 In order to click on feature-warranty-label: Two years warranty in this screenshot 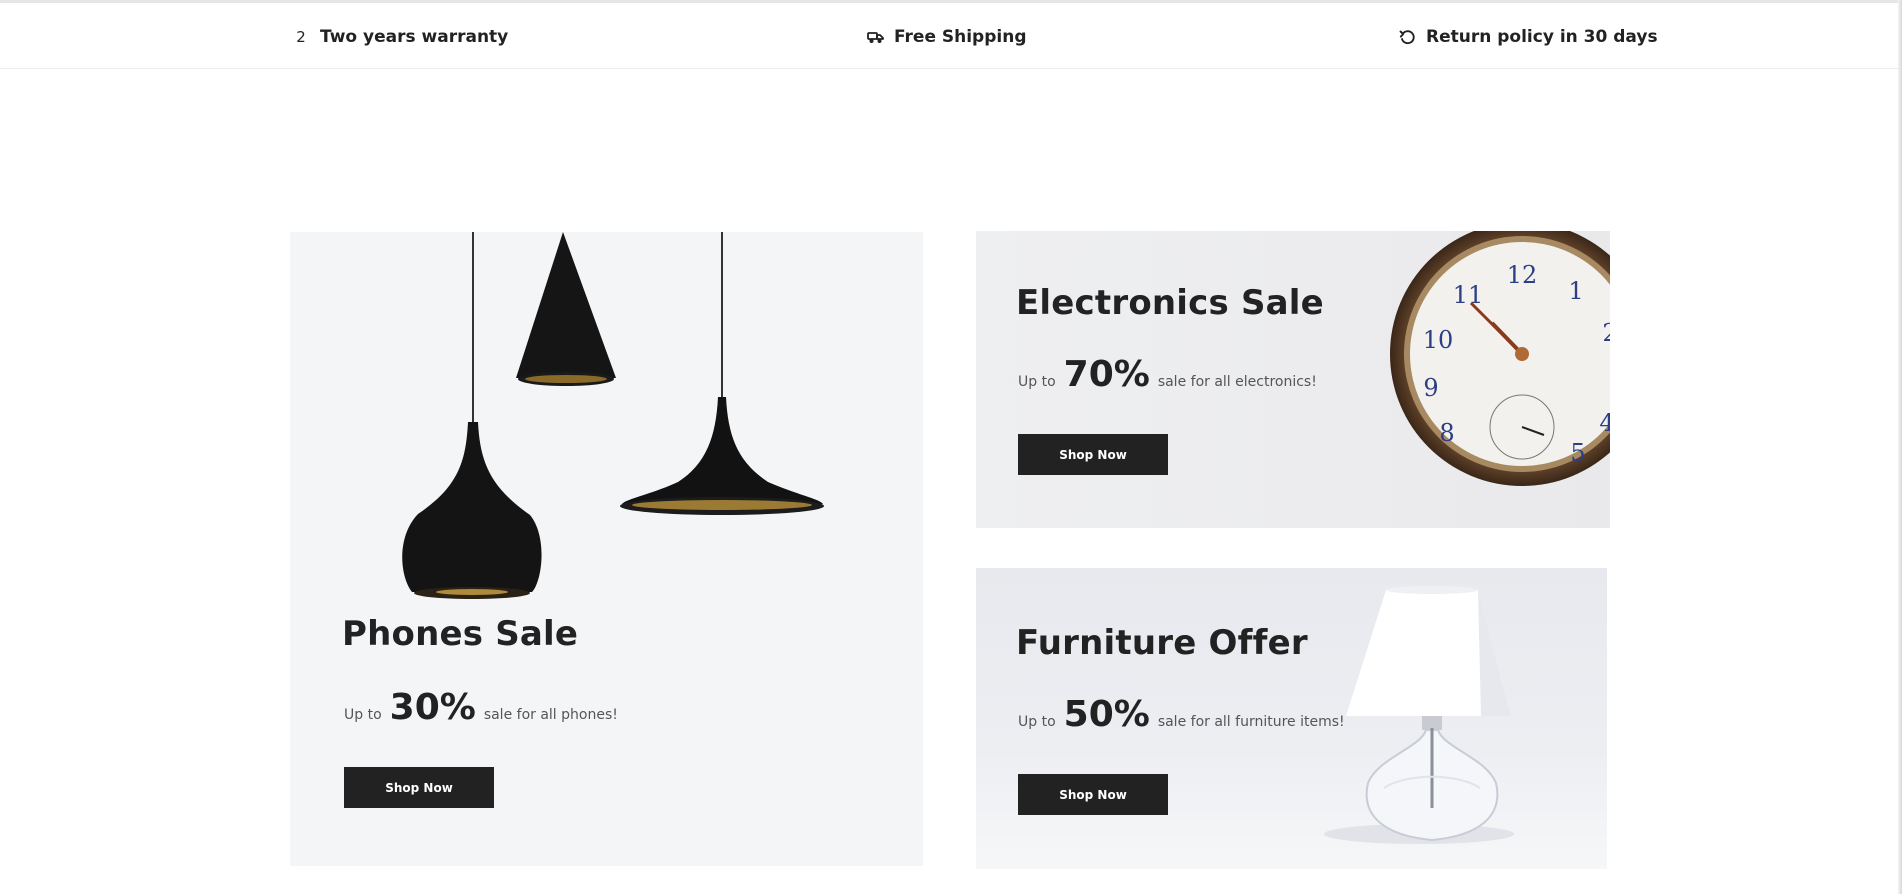, I will do `click(414, 37)`.